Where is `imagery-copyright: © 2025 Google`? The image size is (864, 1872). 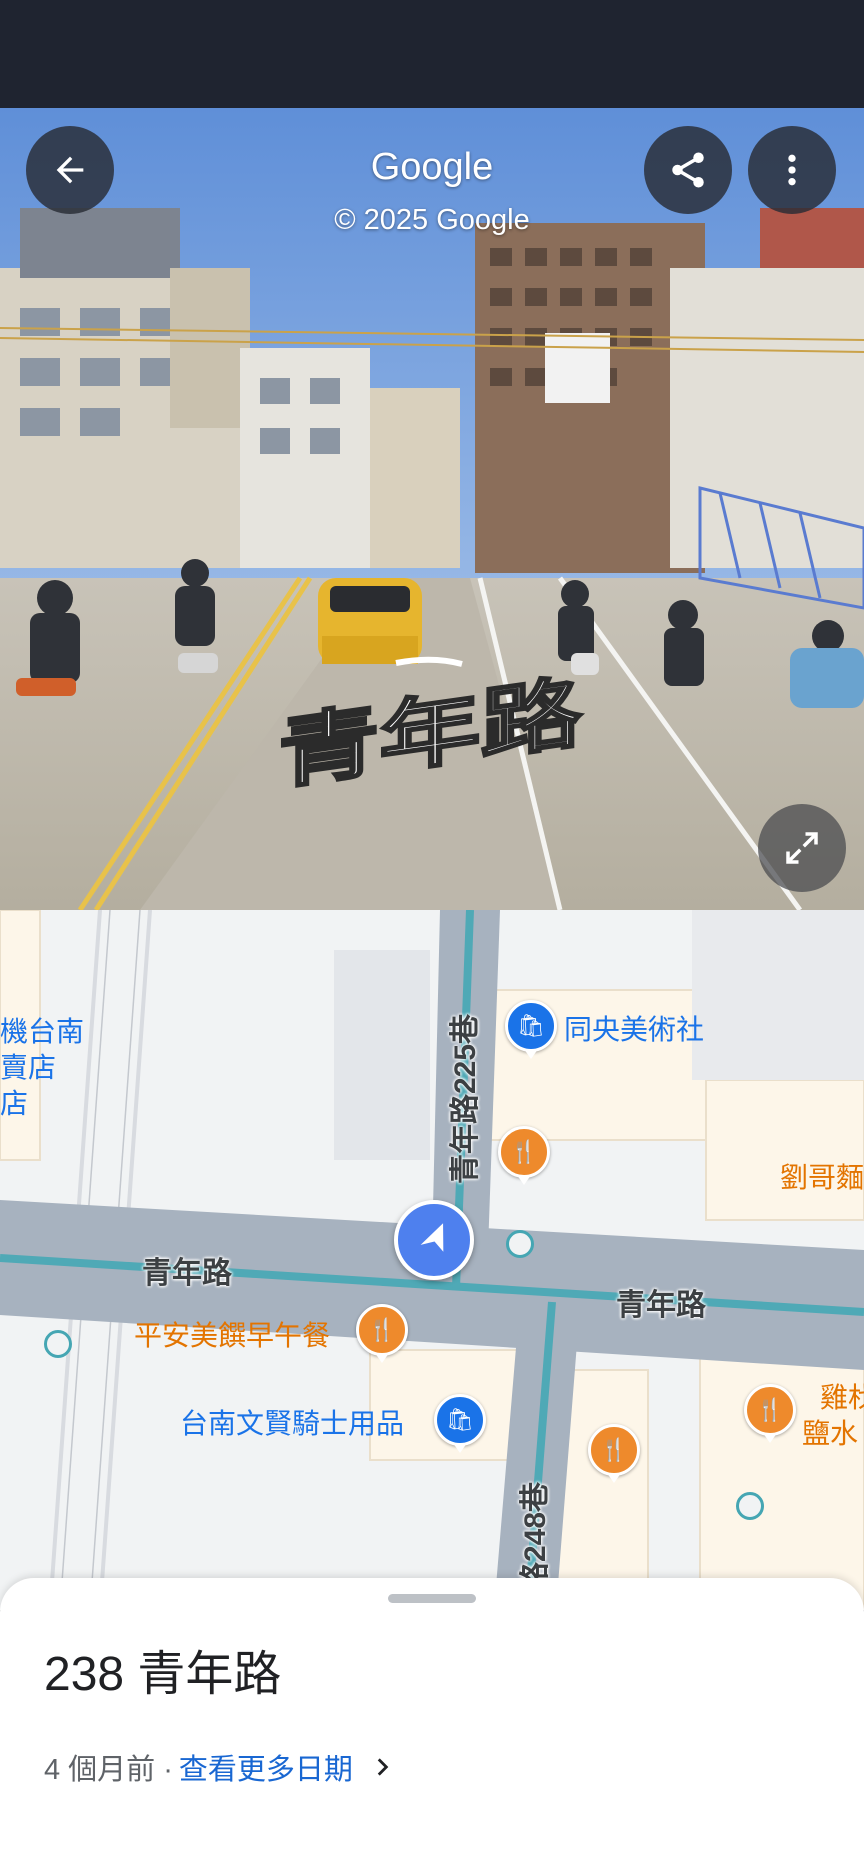
imagery-copyright: © 2025 Google is located at coordinates (432, 220).